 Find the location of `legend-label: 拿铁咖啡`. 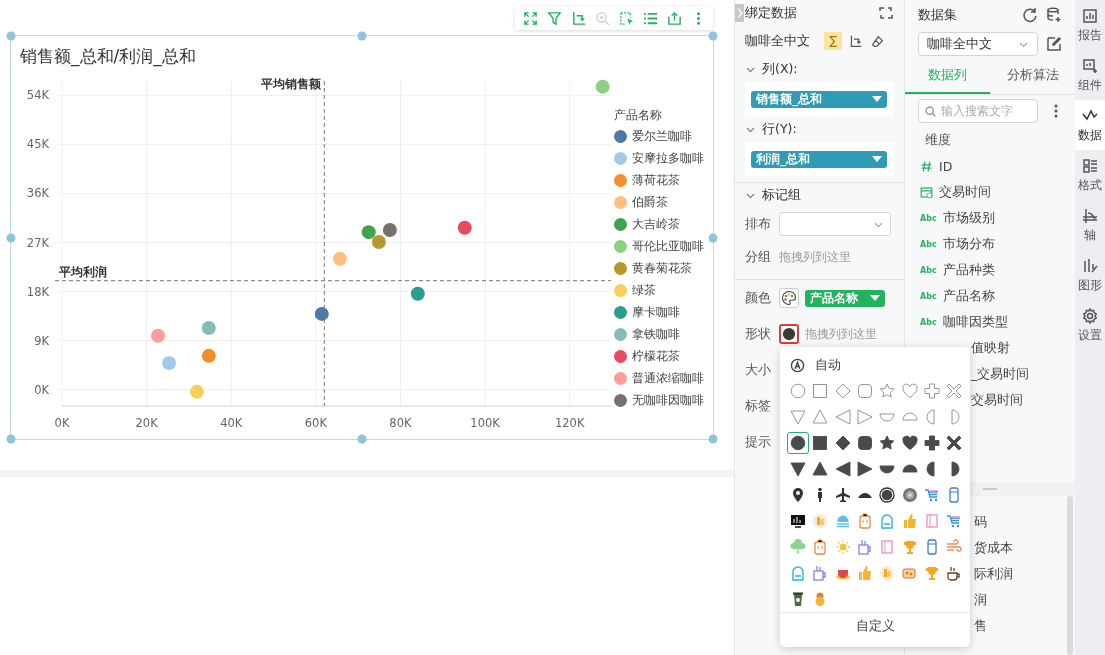

legend-label: 拿铁咖啡 is located at coordinates (656, 334).